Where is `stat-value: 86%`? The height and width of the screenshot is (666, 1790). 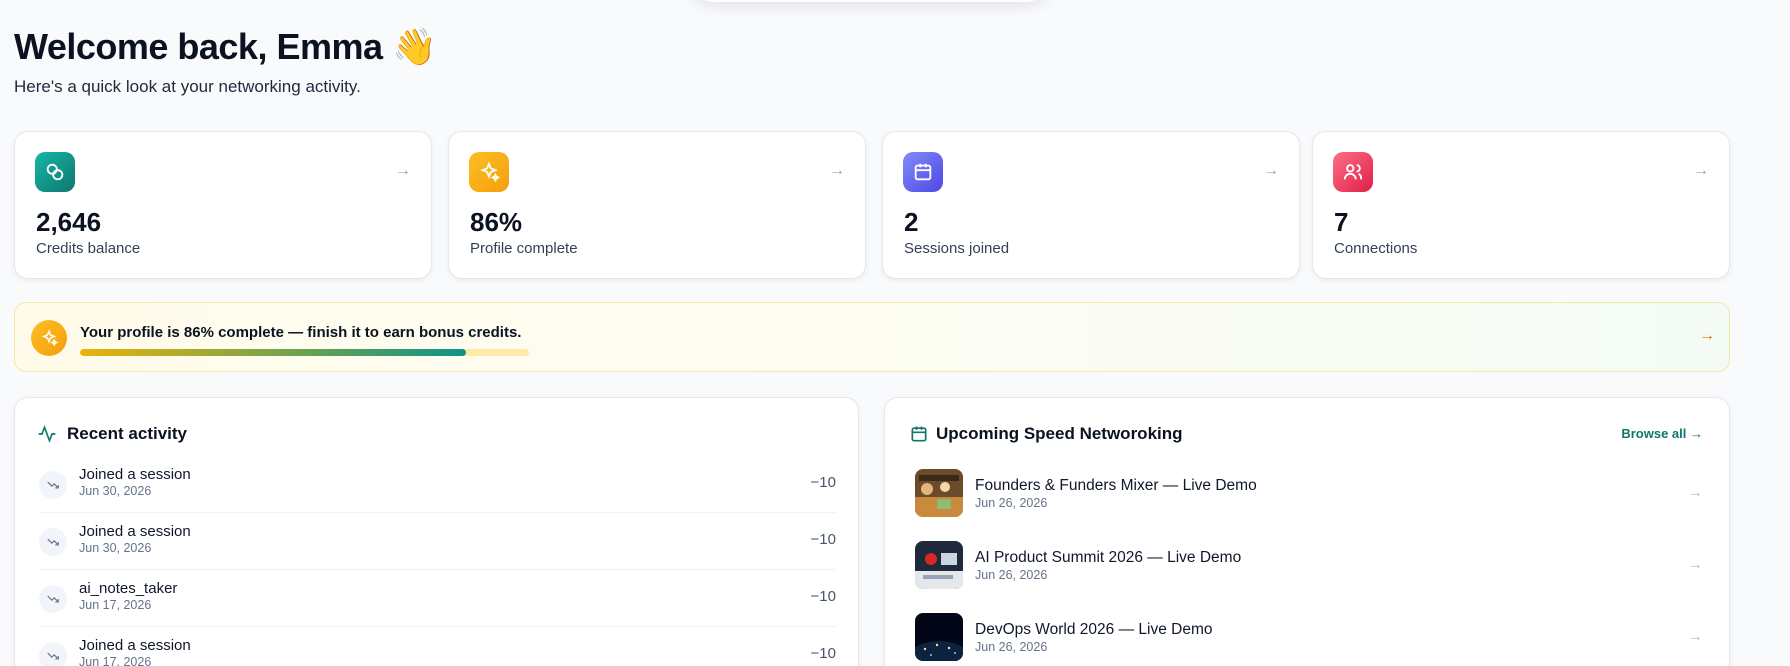 stat-value: 86% is located at coordinates (496, 222).